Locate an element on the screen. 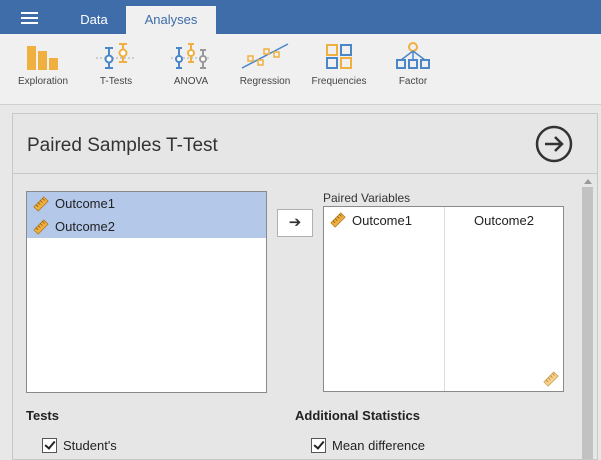 The height and width of the screenshot is (460, 601). ribbon-anova-button: ANOVA is located at coordinates (191, 64).